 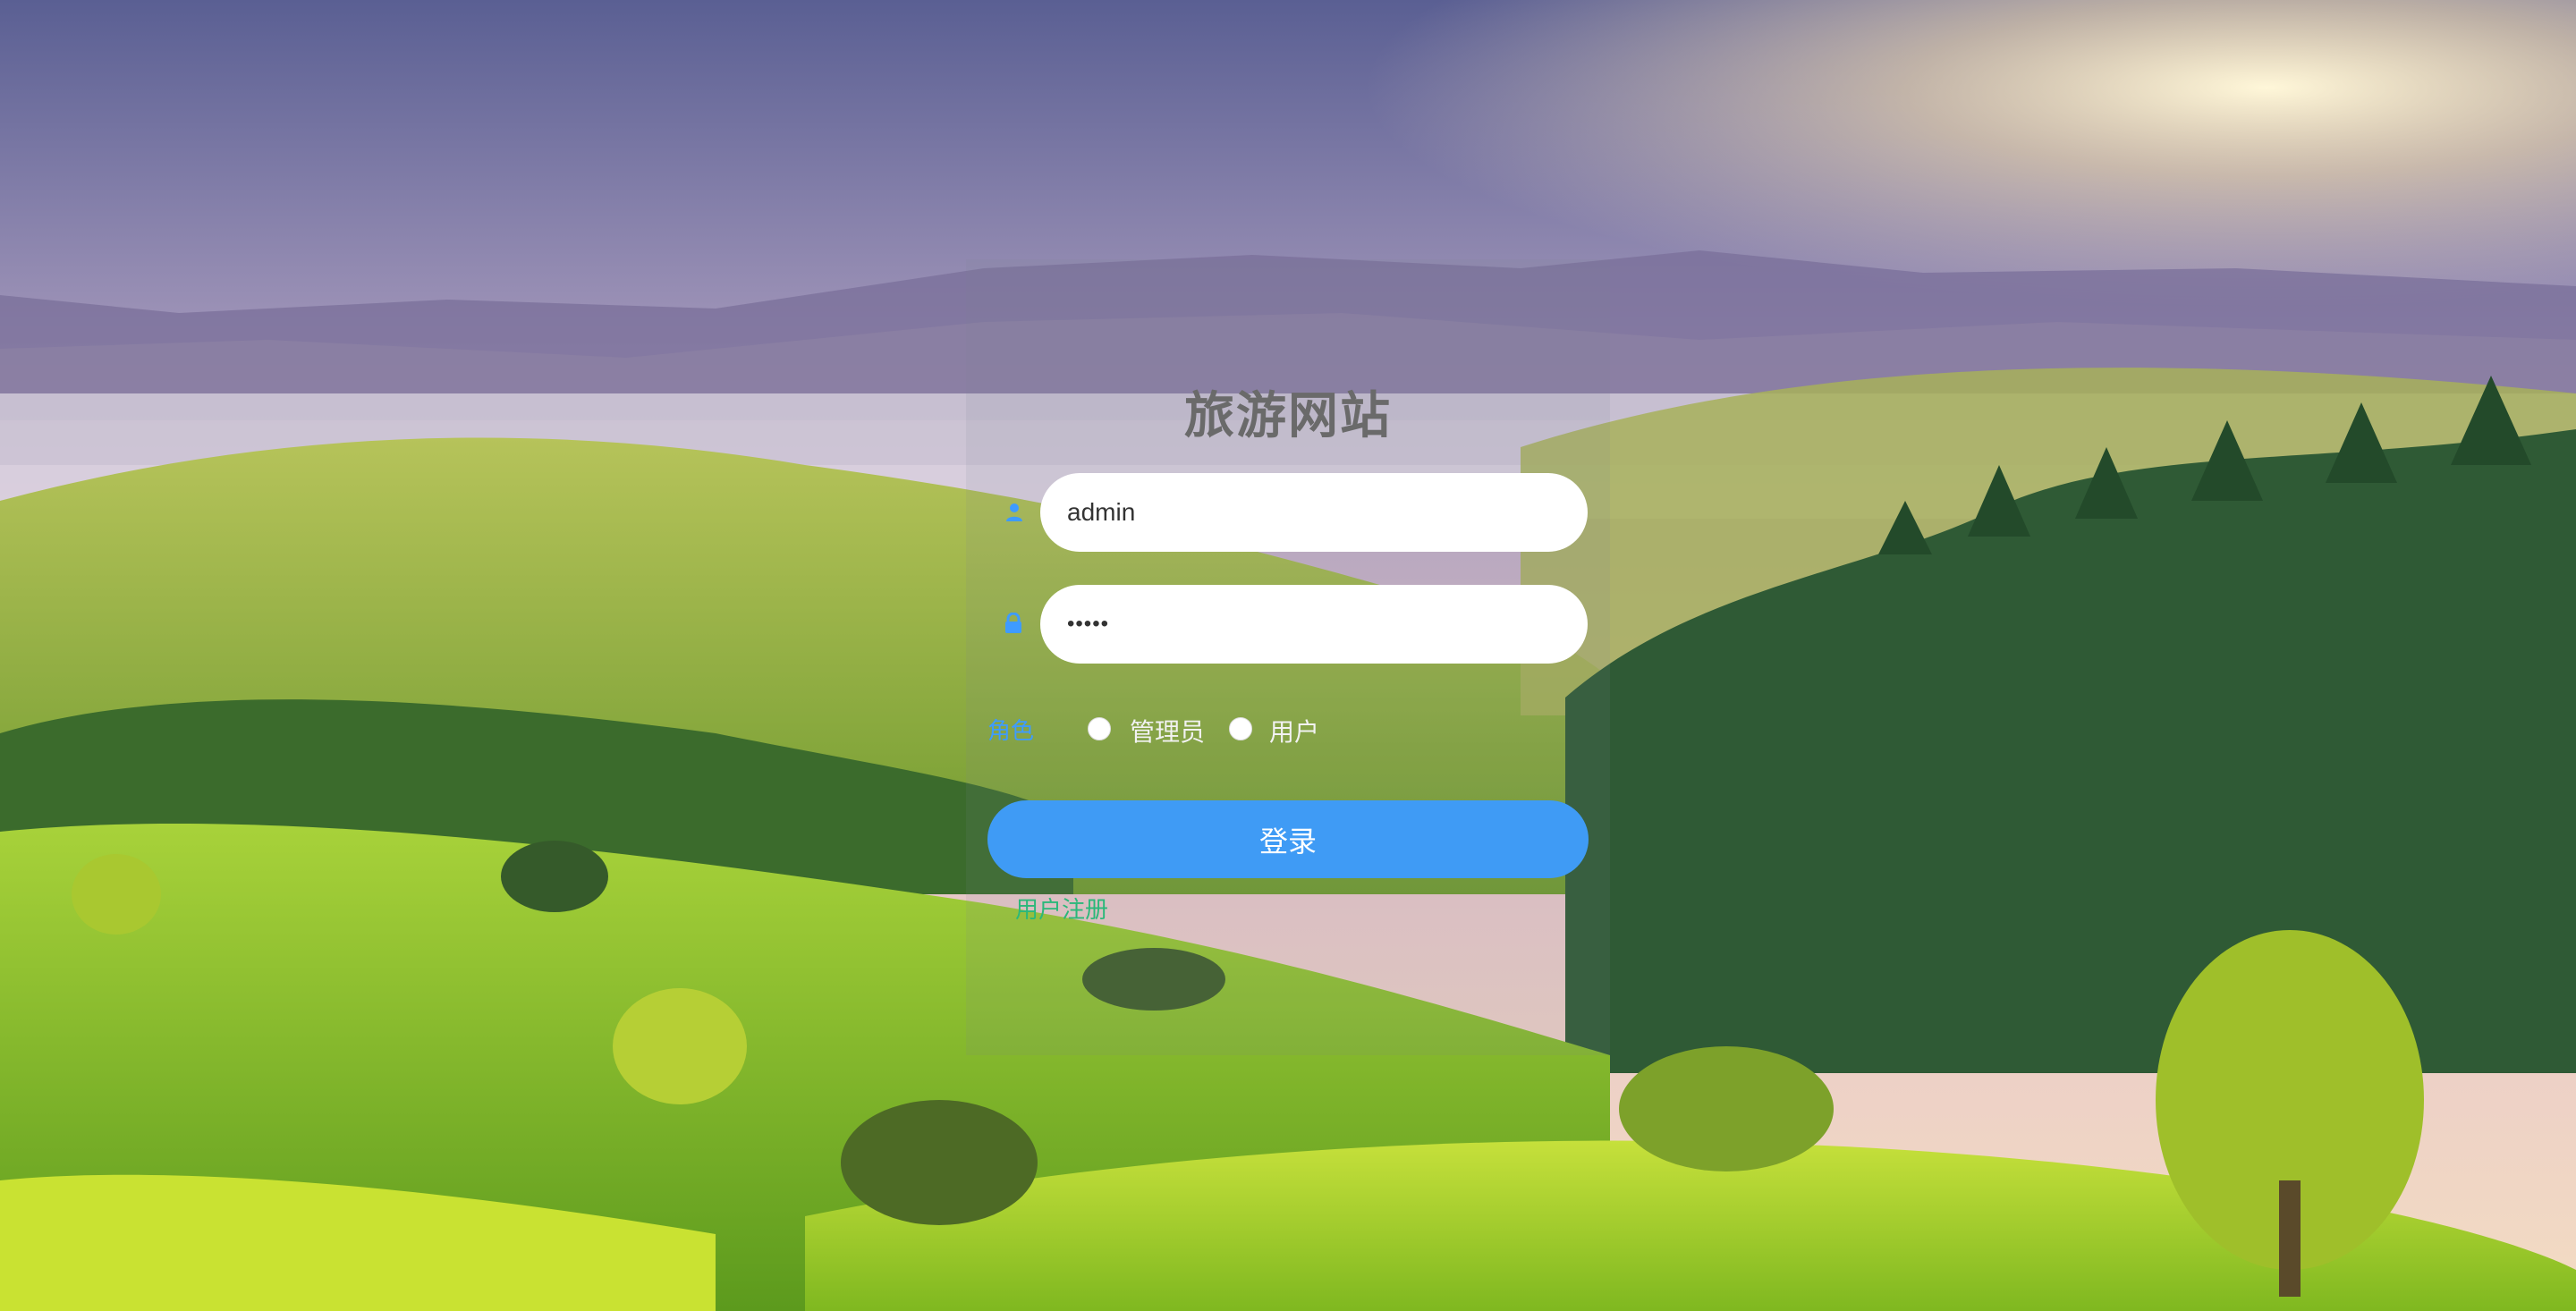 What do you see at coordinates (1314, 512) in the screenshot?
I see `username-input` at bounding box center [1314, 512].